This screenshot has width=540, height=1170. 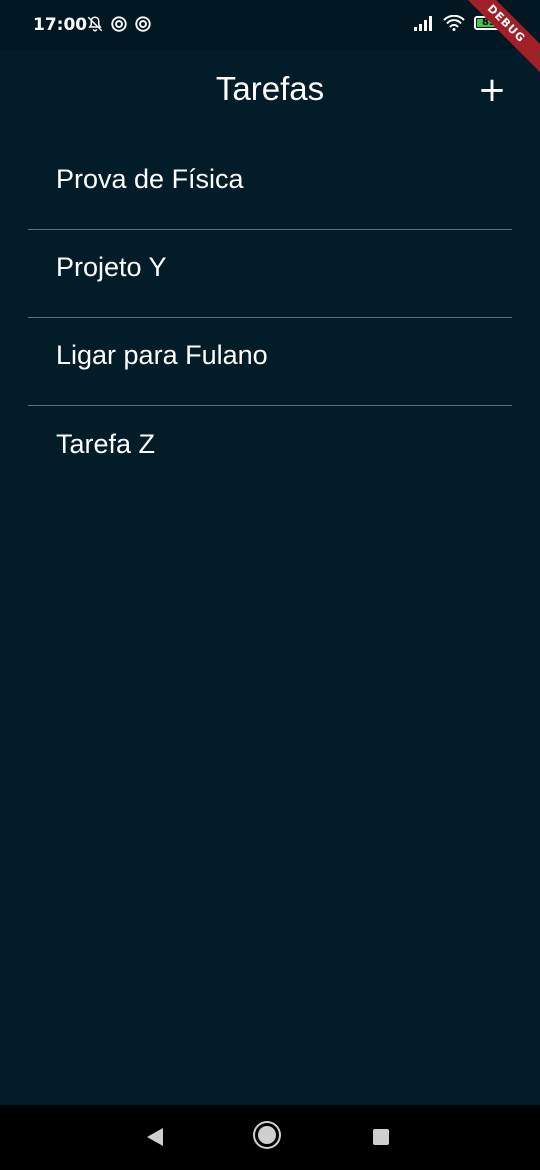 What do you see at coordinates (162, 355) in the screenshot?
I see `task-label: Ligar para Fulano` at bounding box center [162, 355].